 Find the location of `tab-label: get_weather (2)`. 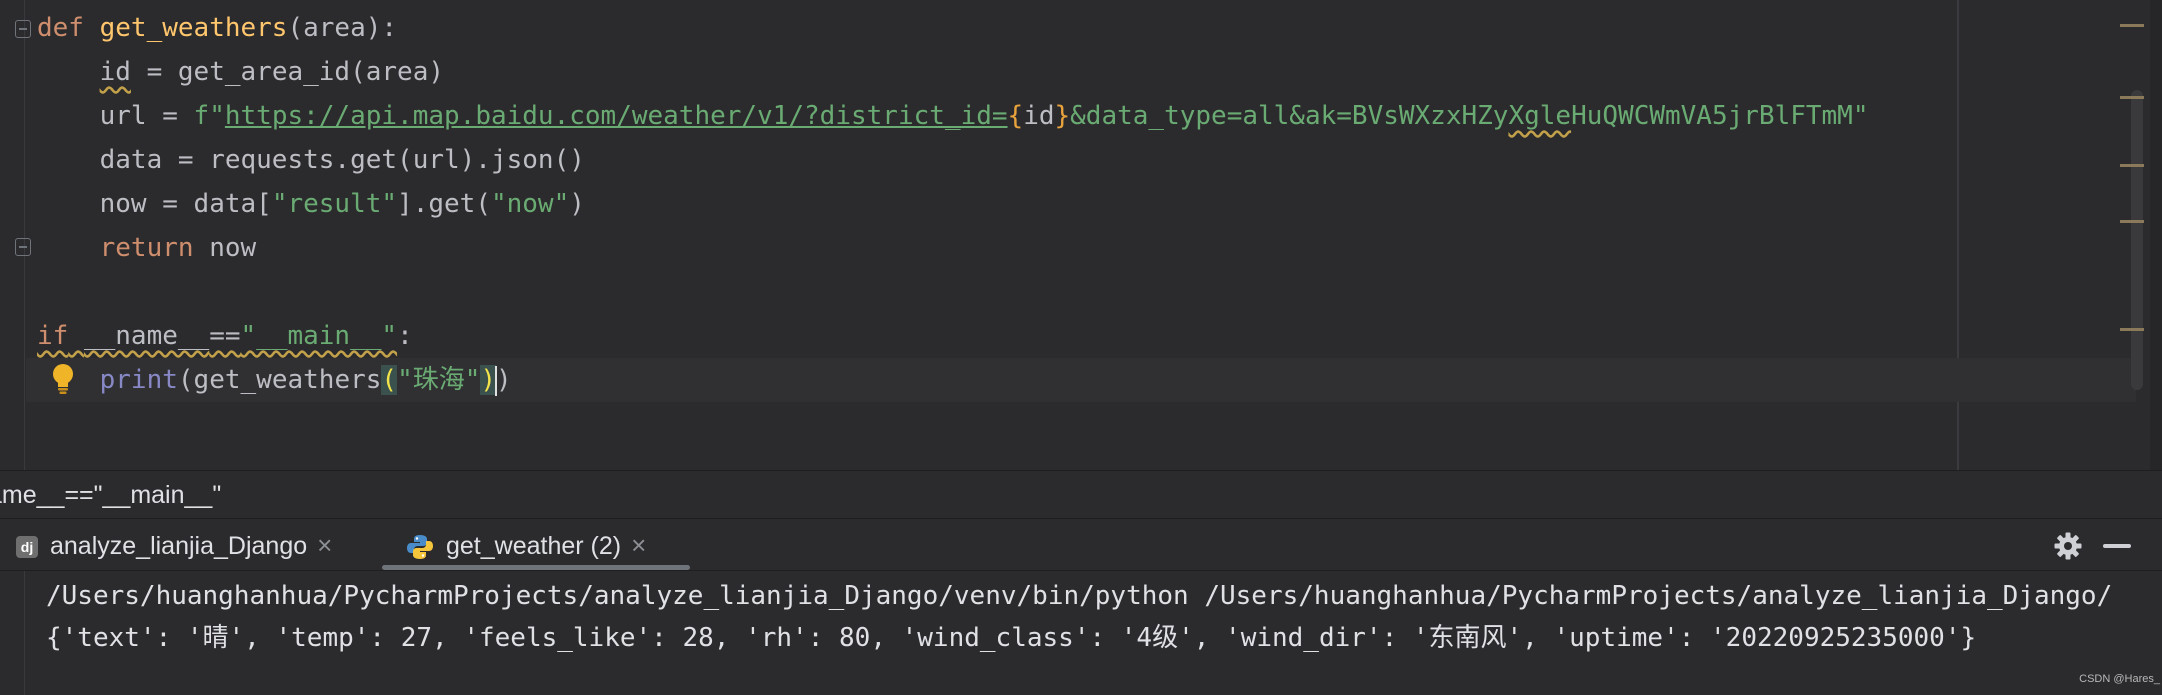

tab-label: get_weather (2) is located at coordinates (534, 546).